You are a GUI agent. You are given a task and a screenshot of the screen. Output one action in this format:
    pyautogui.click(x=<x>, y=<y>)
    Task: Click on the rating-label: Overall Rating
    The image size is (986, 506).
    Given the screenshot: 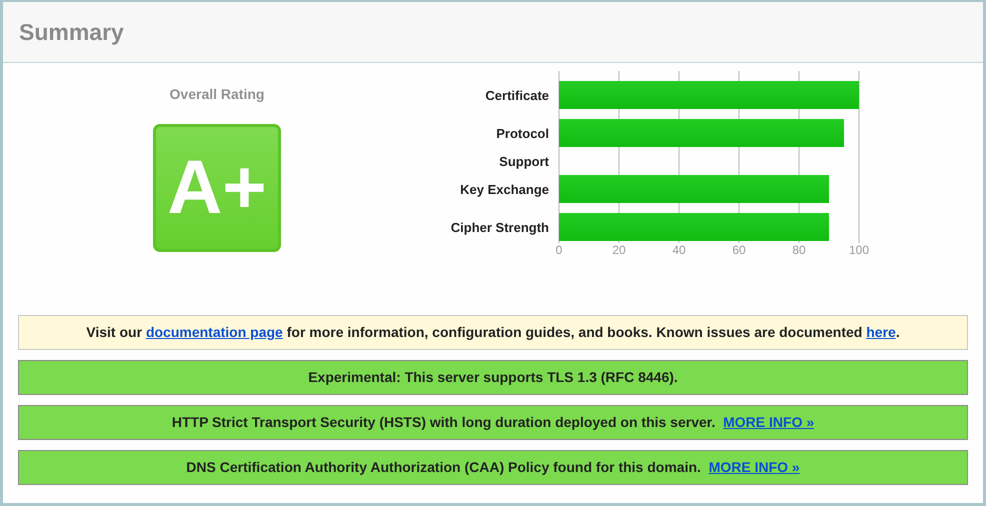 What is the action you would take?
    pyautogui.click(x=217, y=94)
    